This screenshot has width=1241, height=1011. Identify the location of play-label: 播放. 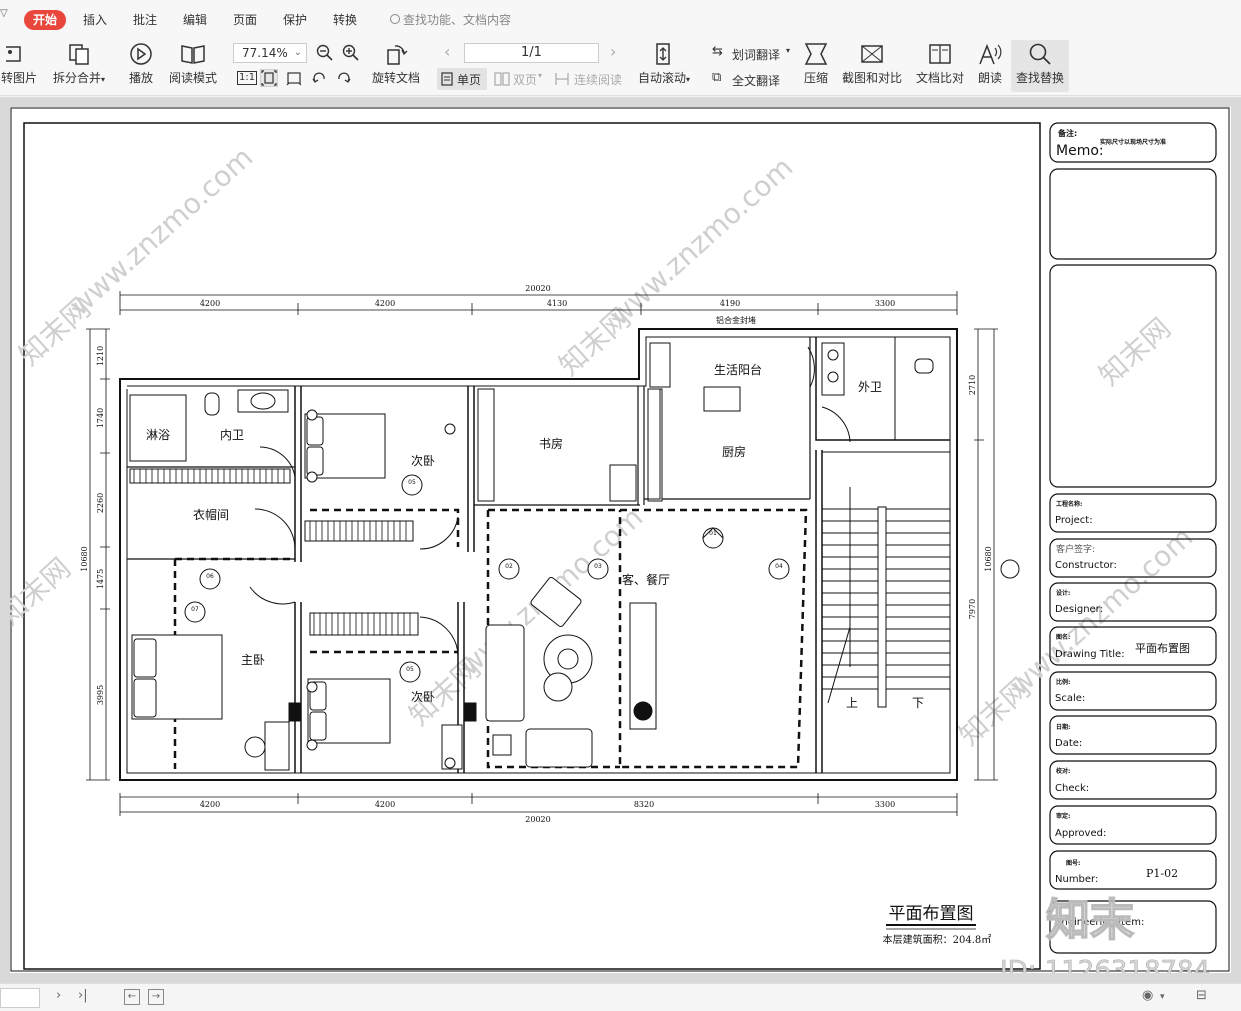
(140, 78).